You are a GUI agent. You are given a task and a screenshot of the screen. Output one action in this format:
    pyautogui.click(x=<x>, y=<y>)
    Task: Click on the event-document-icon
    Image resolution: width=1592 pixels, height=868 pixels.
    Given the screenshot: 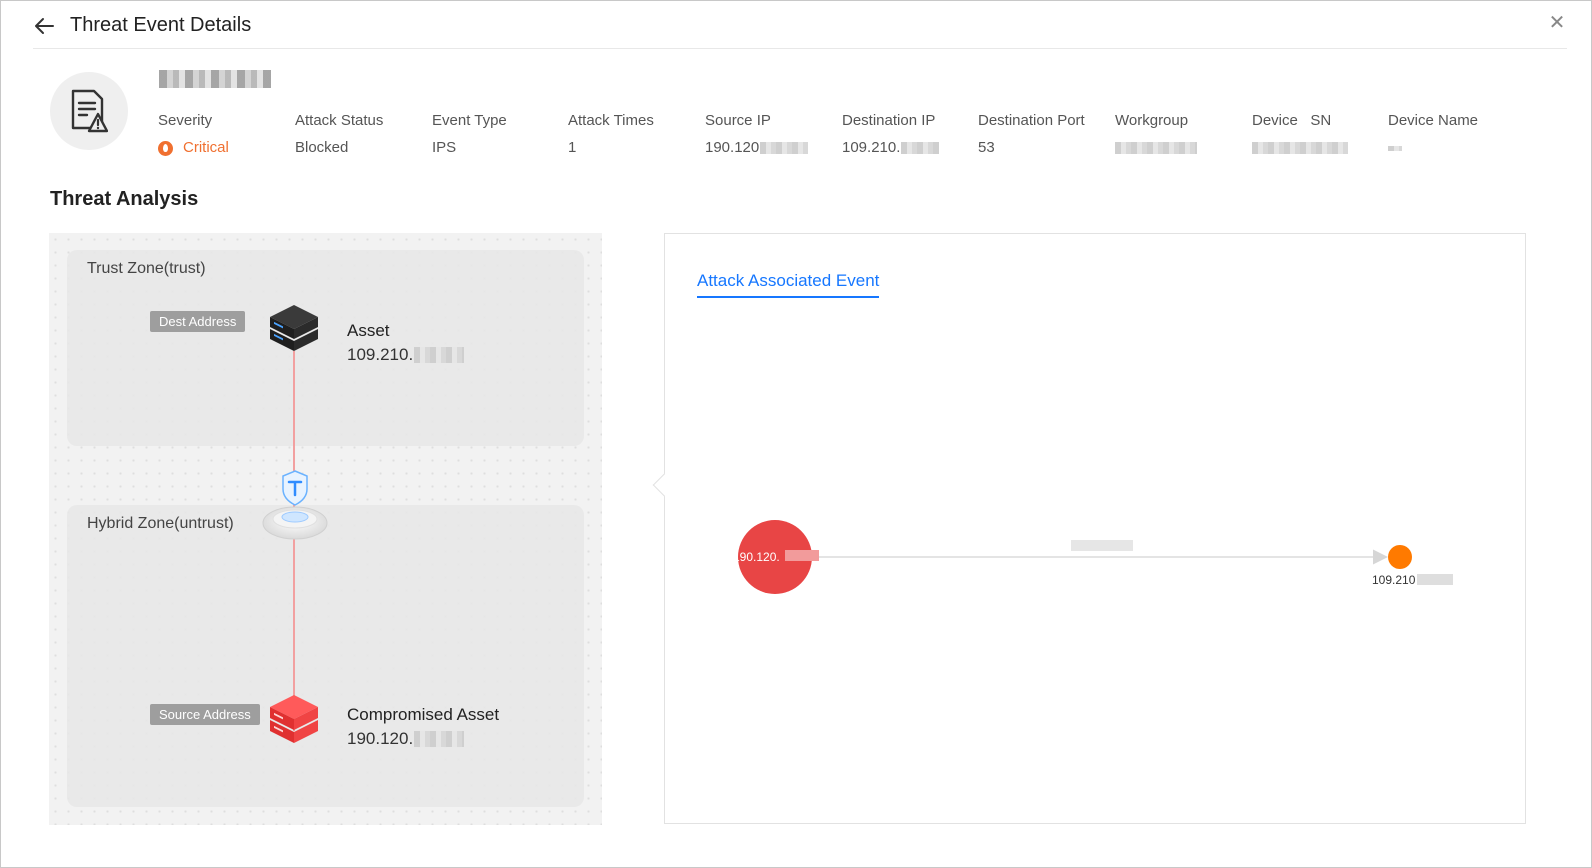 What is the action you would take?
    pyautogui.click(x=89, y=111)
    